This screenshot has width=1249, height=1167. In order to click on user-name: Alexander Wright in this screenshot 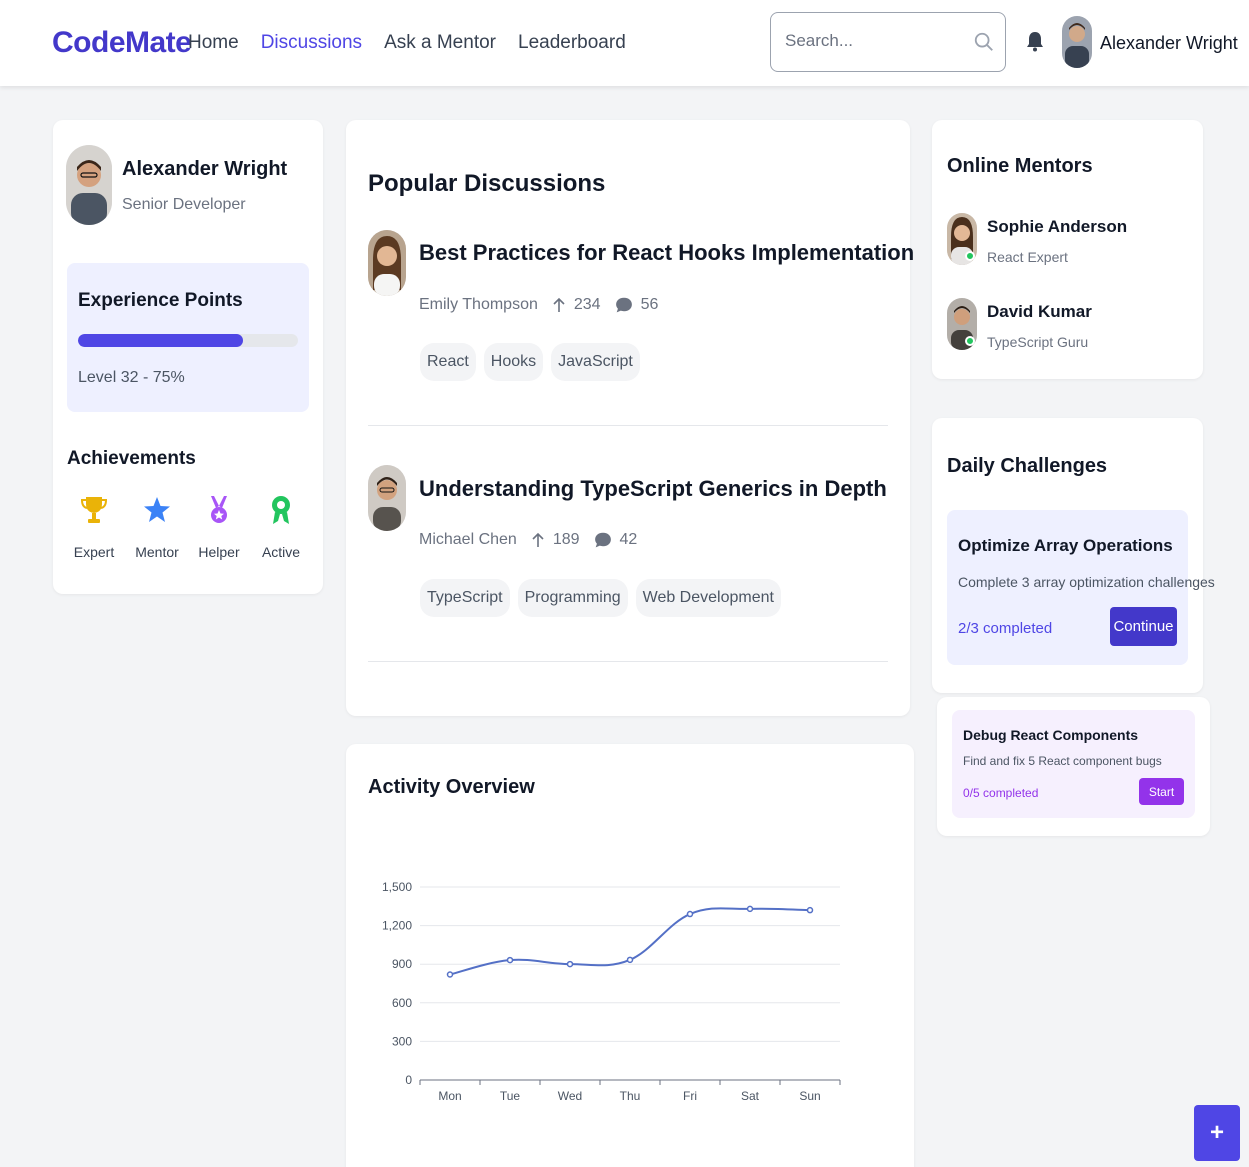, I will do `click(1169, 43)`.